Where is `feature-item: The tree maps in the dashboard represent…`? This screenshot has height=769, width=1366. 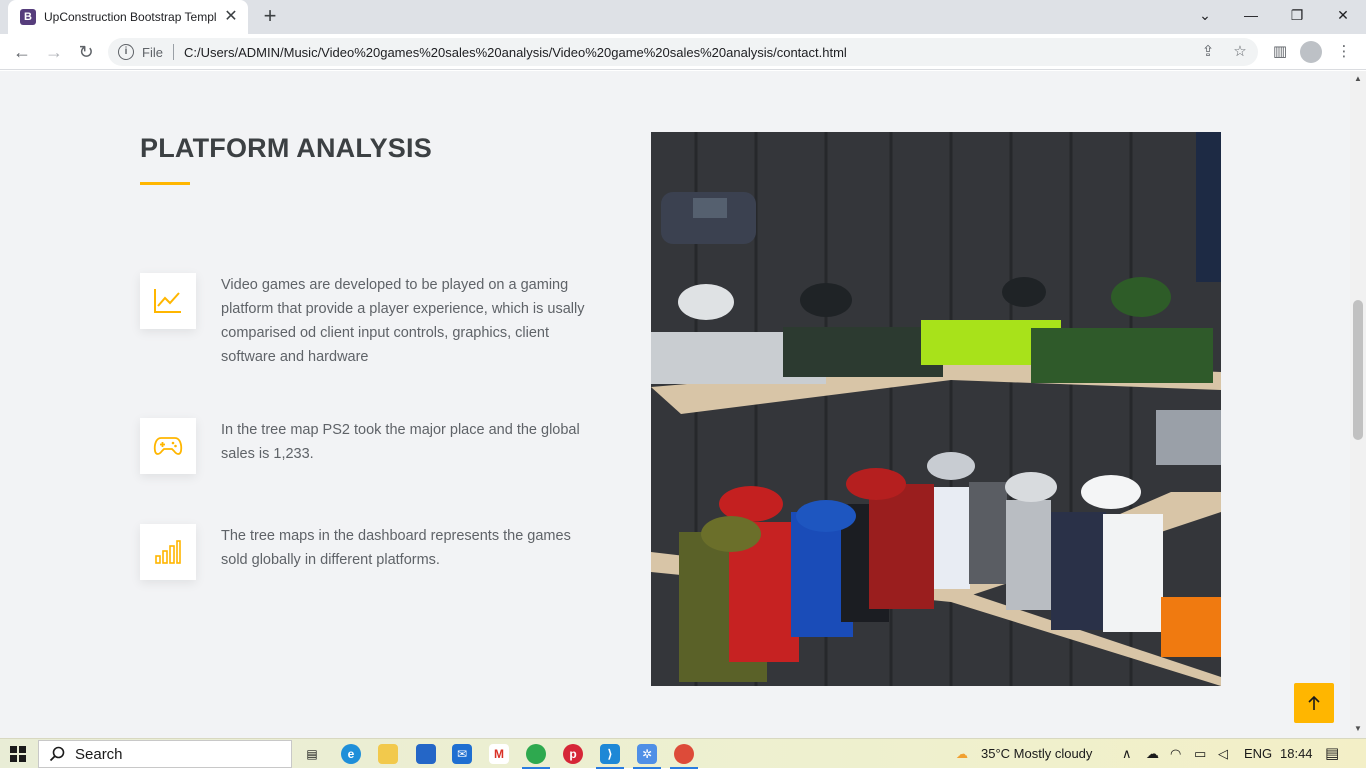 feature-item: The tree maps in the dashboard represent… is located at coordinates (370, 554).